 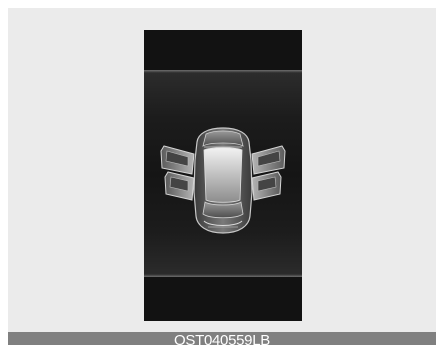 I want to click on car-body, so click(x=223, y=180).